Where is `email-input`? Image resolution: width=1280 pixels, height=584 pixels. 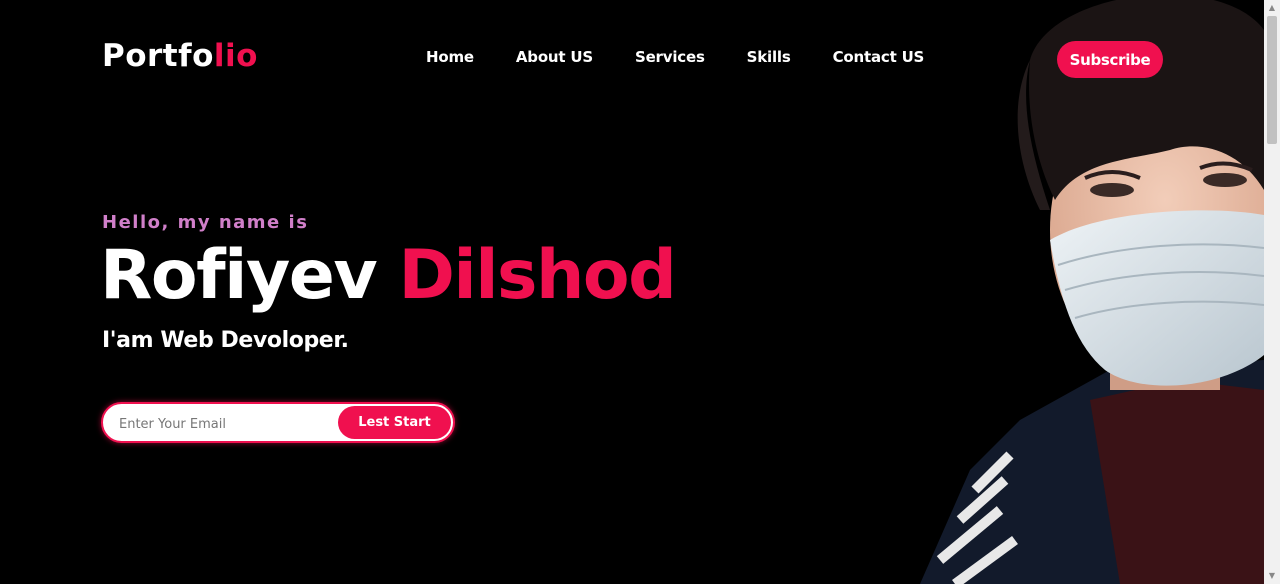
email-input is located at coordinates (224, 424).